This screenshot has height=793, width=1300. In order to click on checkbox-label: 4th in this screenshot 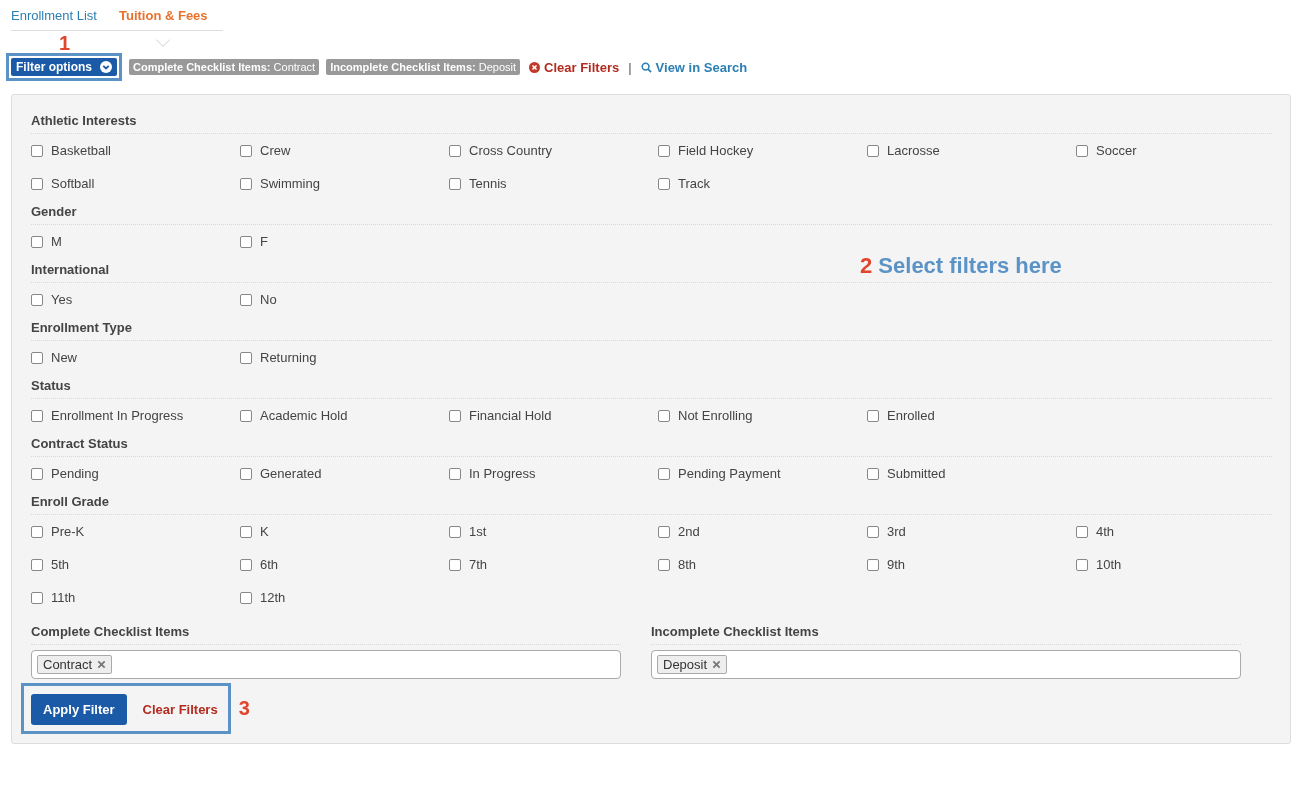, I will do `click(1105, 531)`.